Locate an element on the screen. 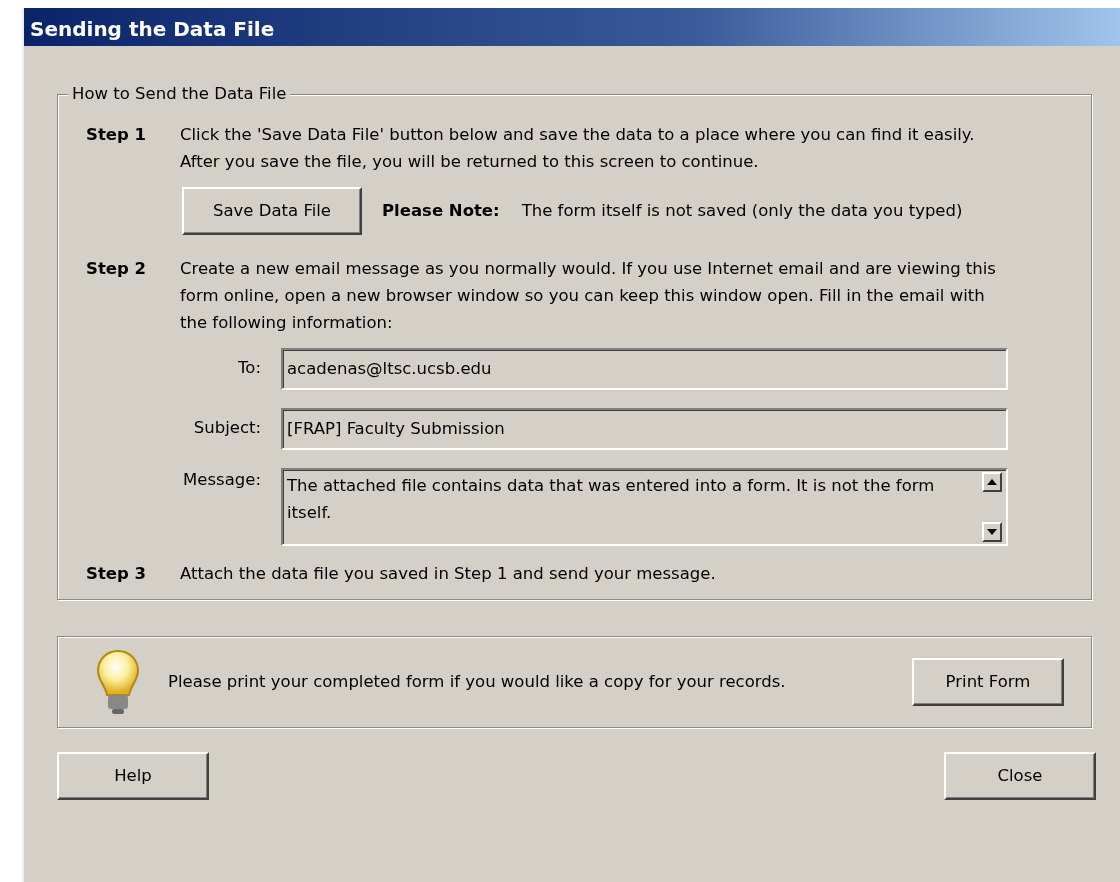 The image size is (1120, 882). dialog-button: Help is located at coordinates (133, 776).